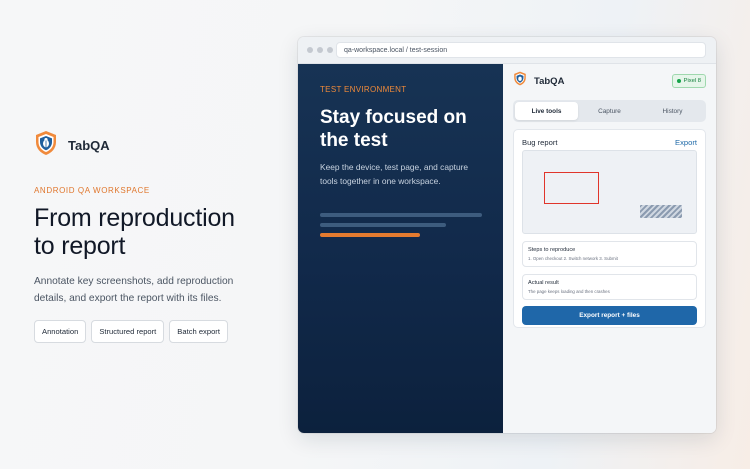 The height and width of the screenshot is (469, 750). Describe the element at coordinates (354, 140) in the screenshot. I see `stage-title-line-2: the test` at that location.